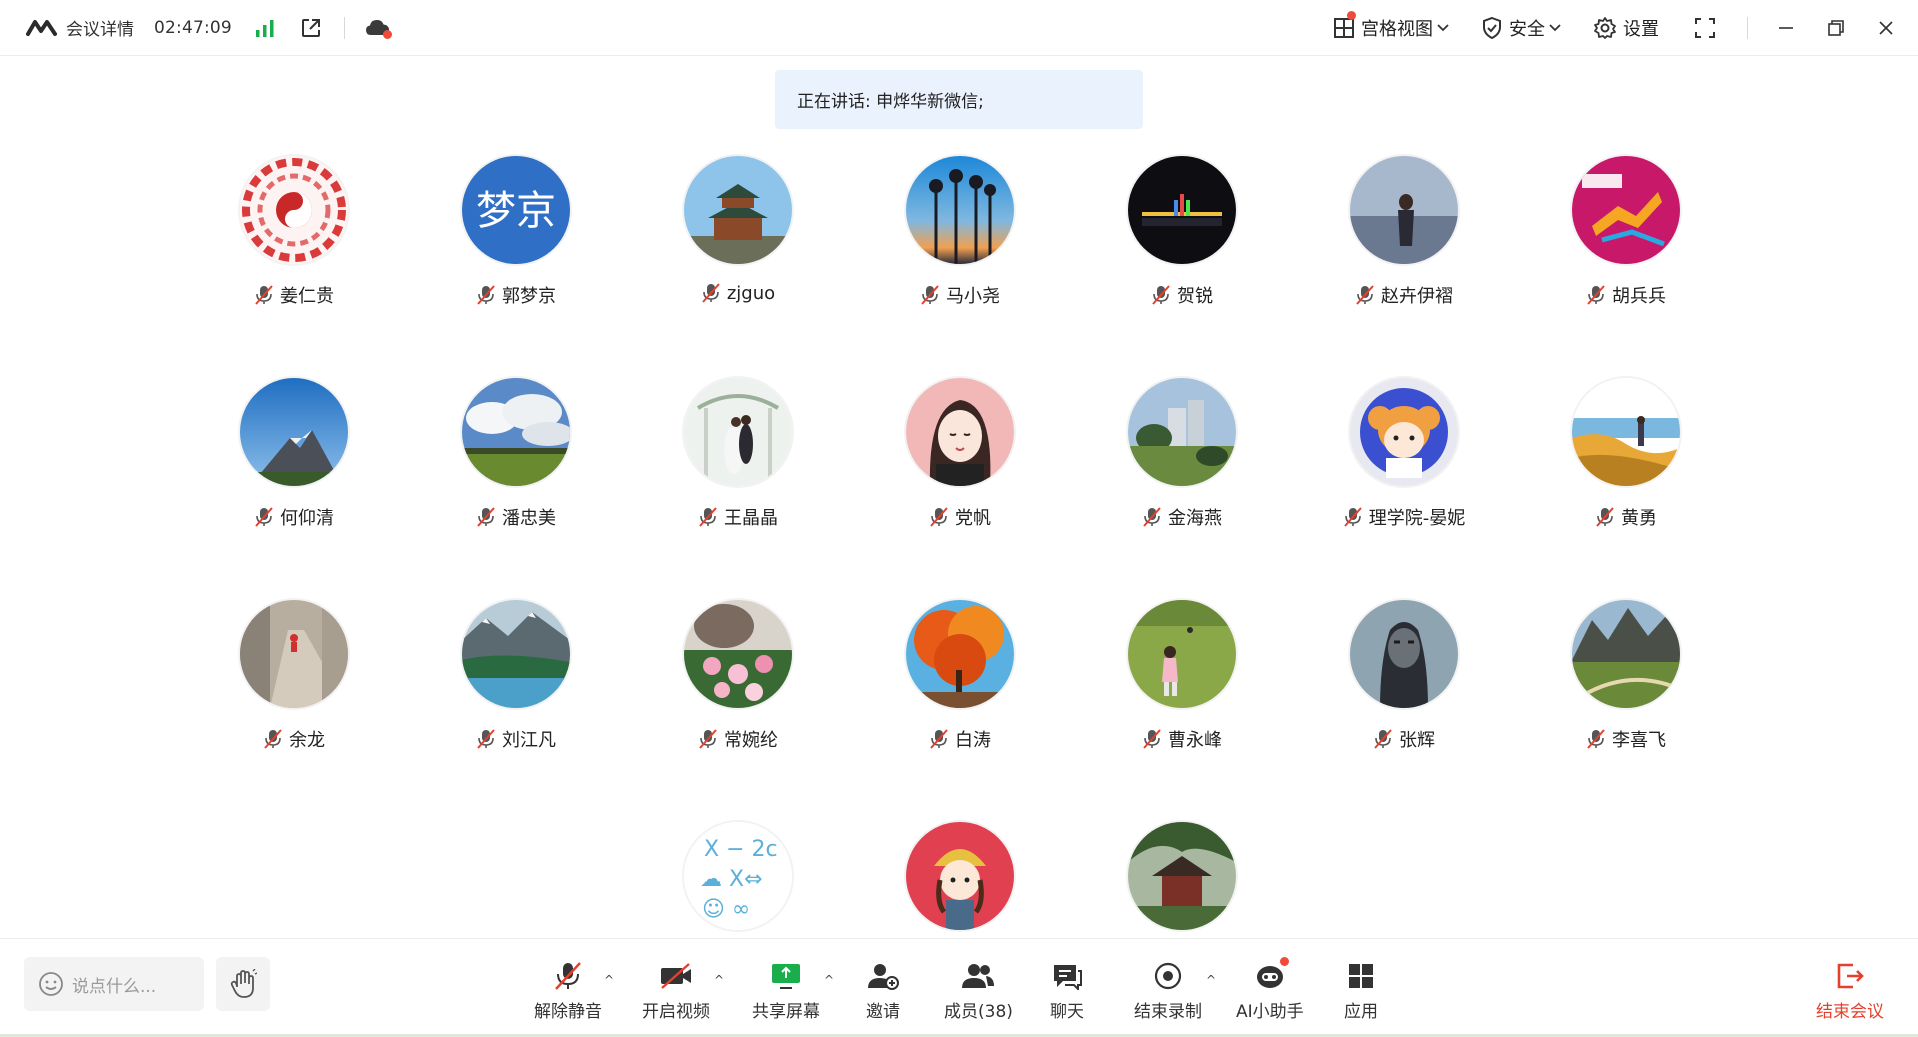 The image size is (1918, 1037). What do you see at coordinates (973, 296) in the screenshot?
I see `participant-name: 马小尧` at bounding box center [973, 296].